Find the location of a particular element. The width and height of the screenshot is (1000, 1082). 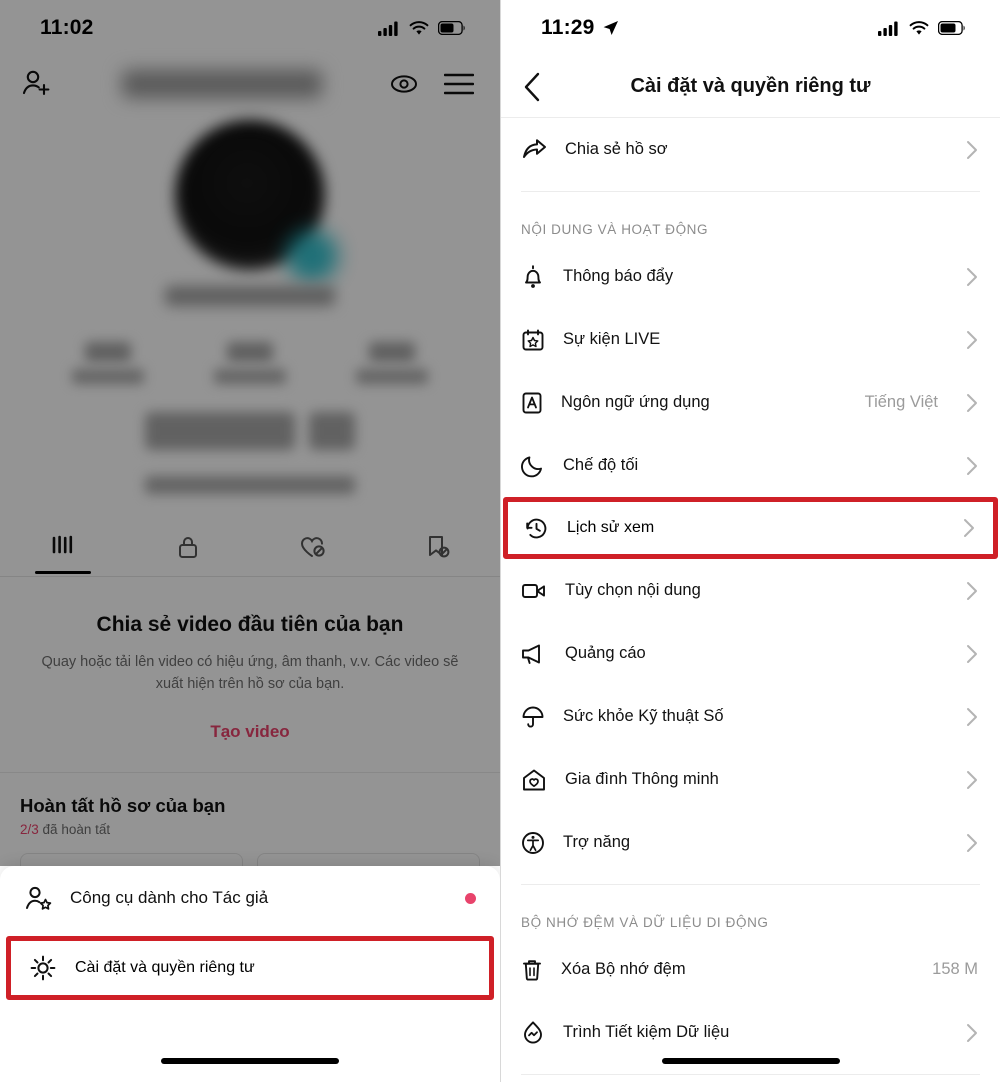

right-status-bar: 11:29 is located at coordinates (750, 28).